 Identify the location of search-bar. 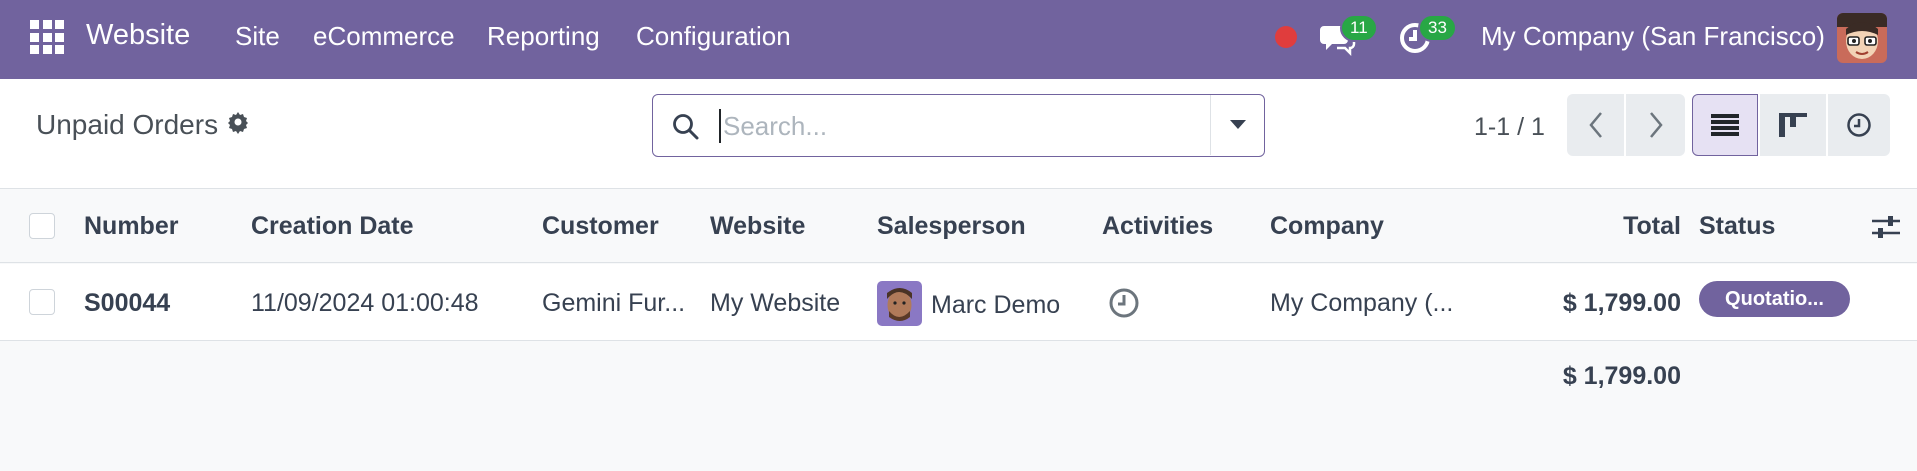
(958, 125).